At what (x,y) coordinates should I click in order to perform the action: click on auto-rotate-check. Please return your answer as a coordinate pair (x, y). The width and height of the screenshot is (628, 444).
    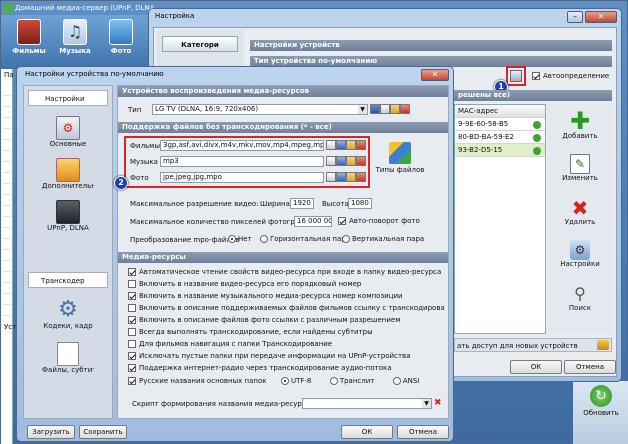
    Looking at the image, I should click on (342, 221).